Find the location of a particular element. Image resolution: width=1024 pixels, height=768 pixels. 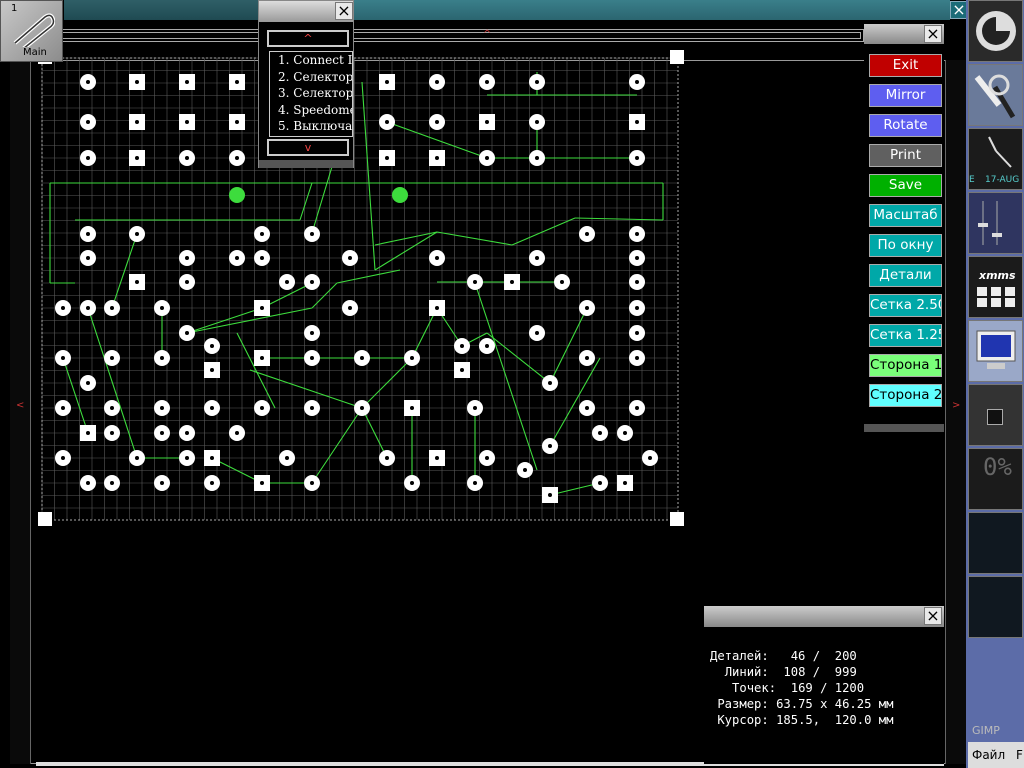

tool-button-7: По окну is located at coordinates (905, 245).